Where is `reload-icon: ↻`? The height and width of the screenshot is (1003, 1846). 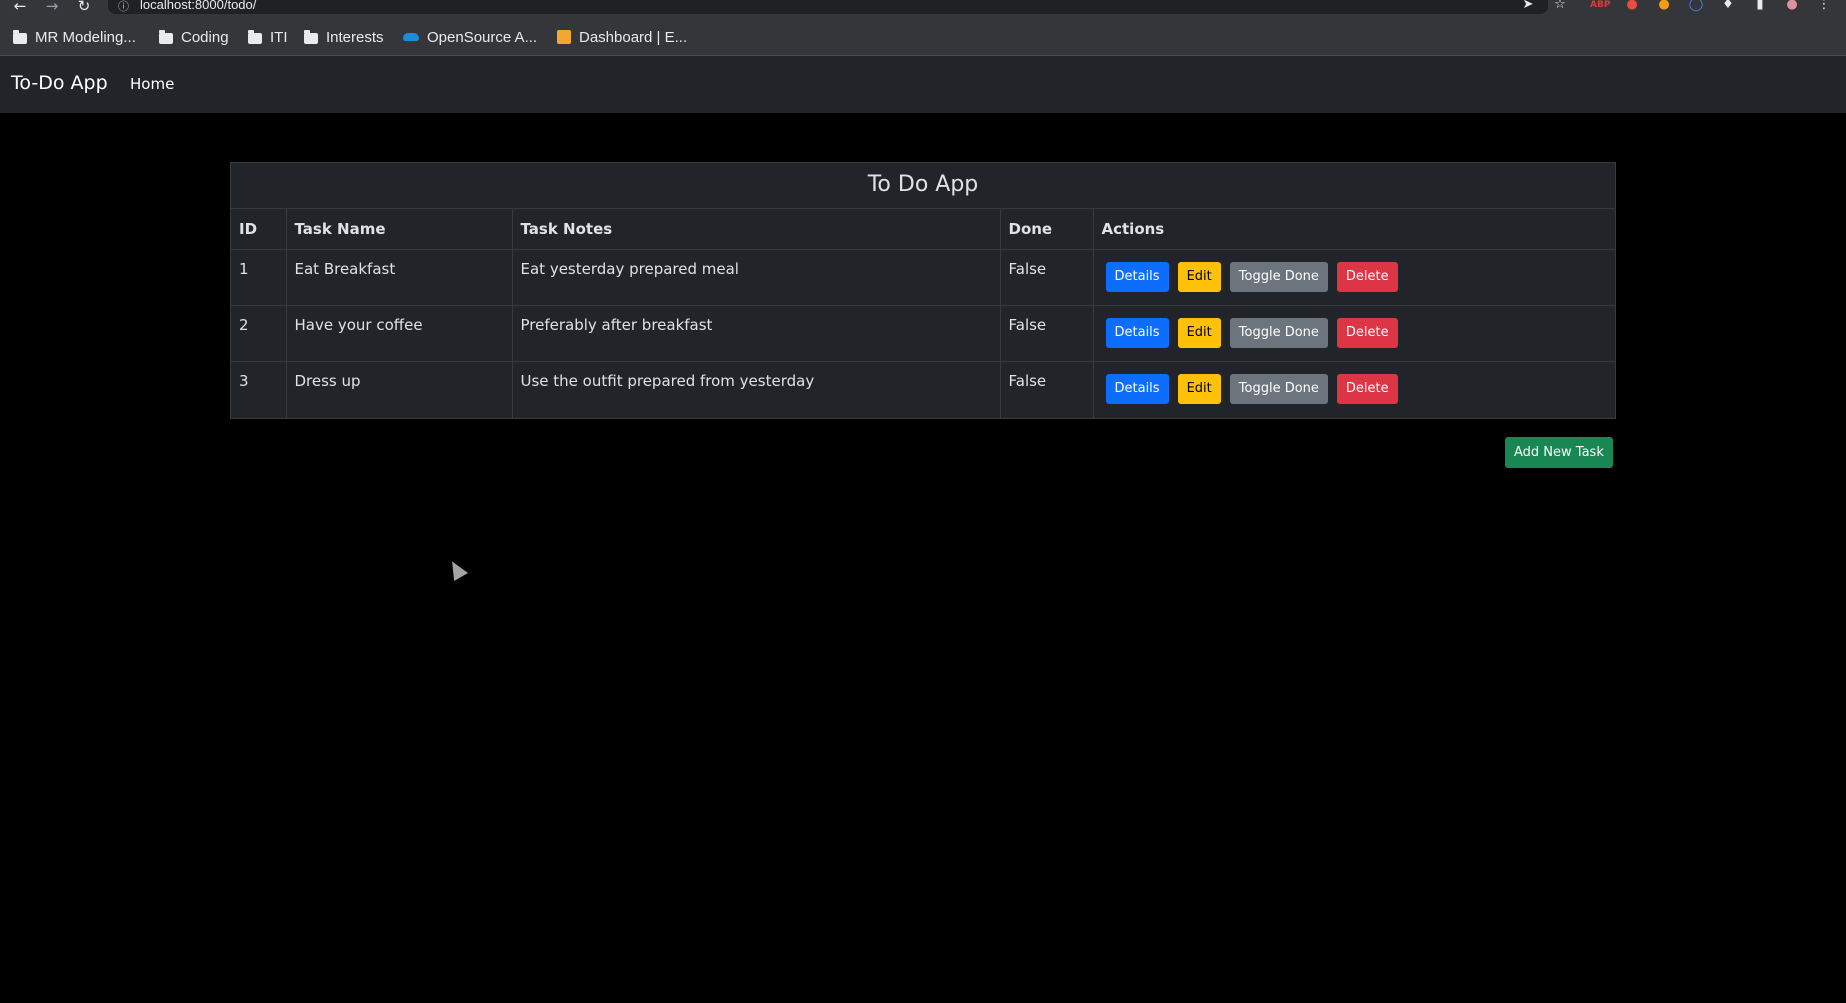
reload-icon: ↻ is located at coordinates (84, 7).